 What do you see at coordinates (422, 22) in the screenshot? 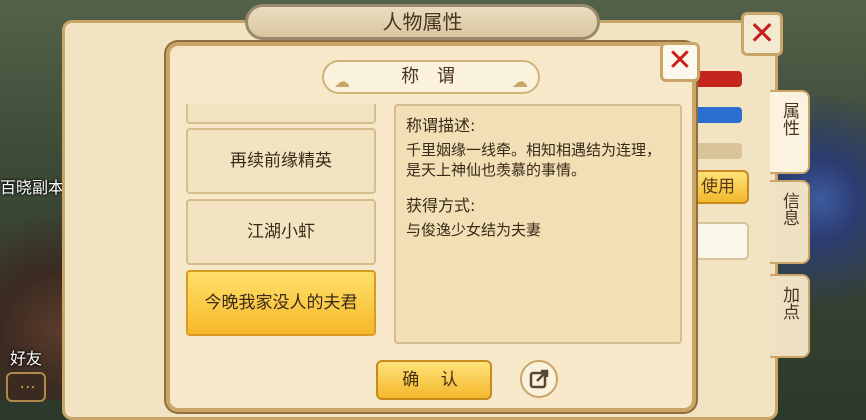
I see `main-window-title: 人物属性` at bounding box center [422, 22].